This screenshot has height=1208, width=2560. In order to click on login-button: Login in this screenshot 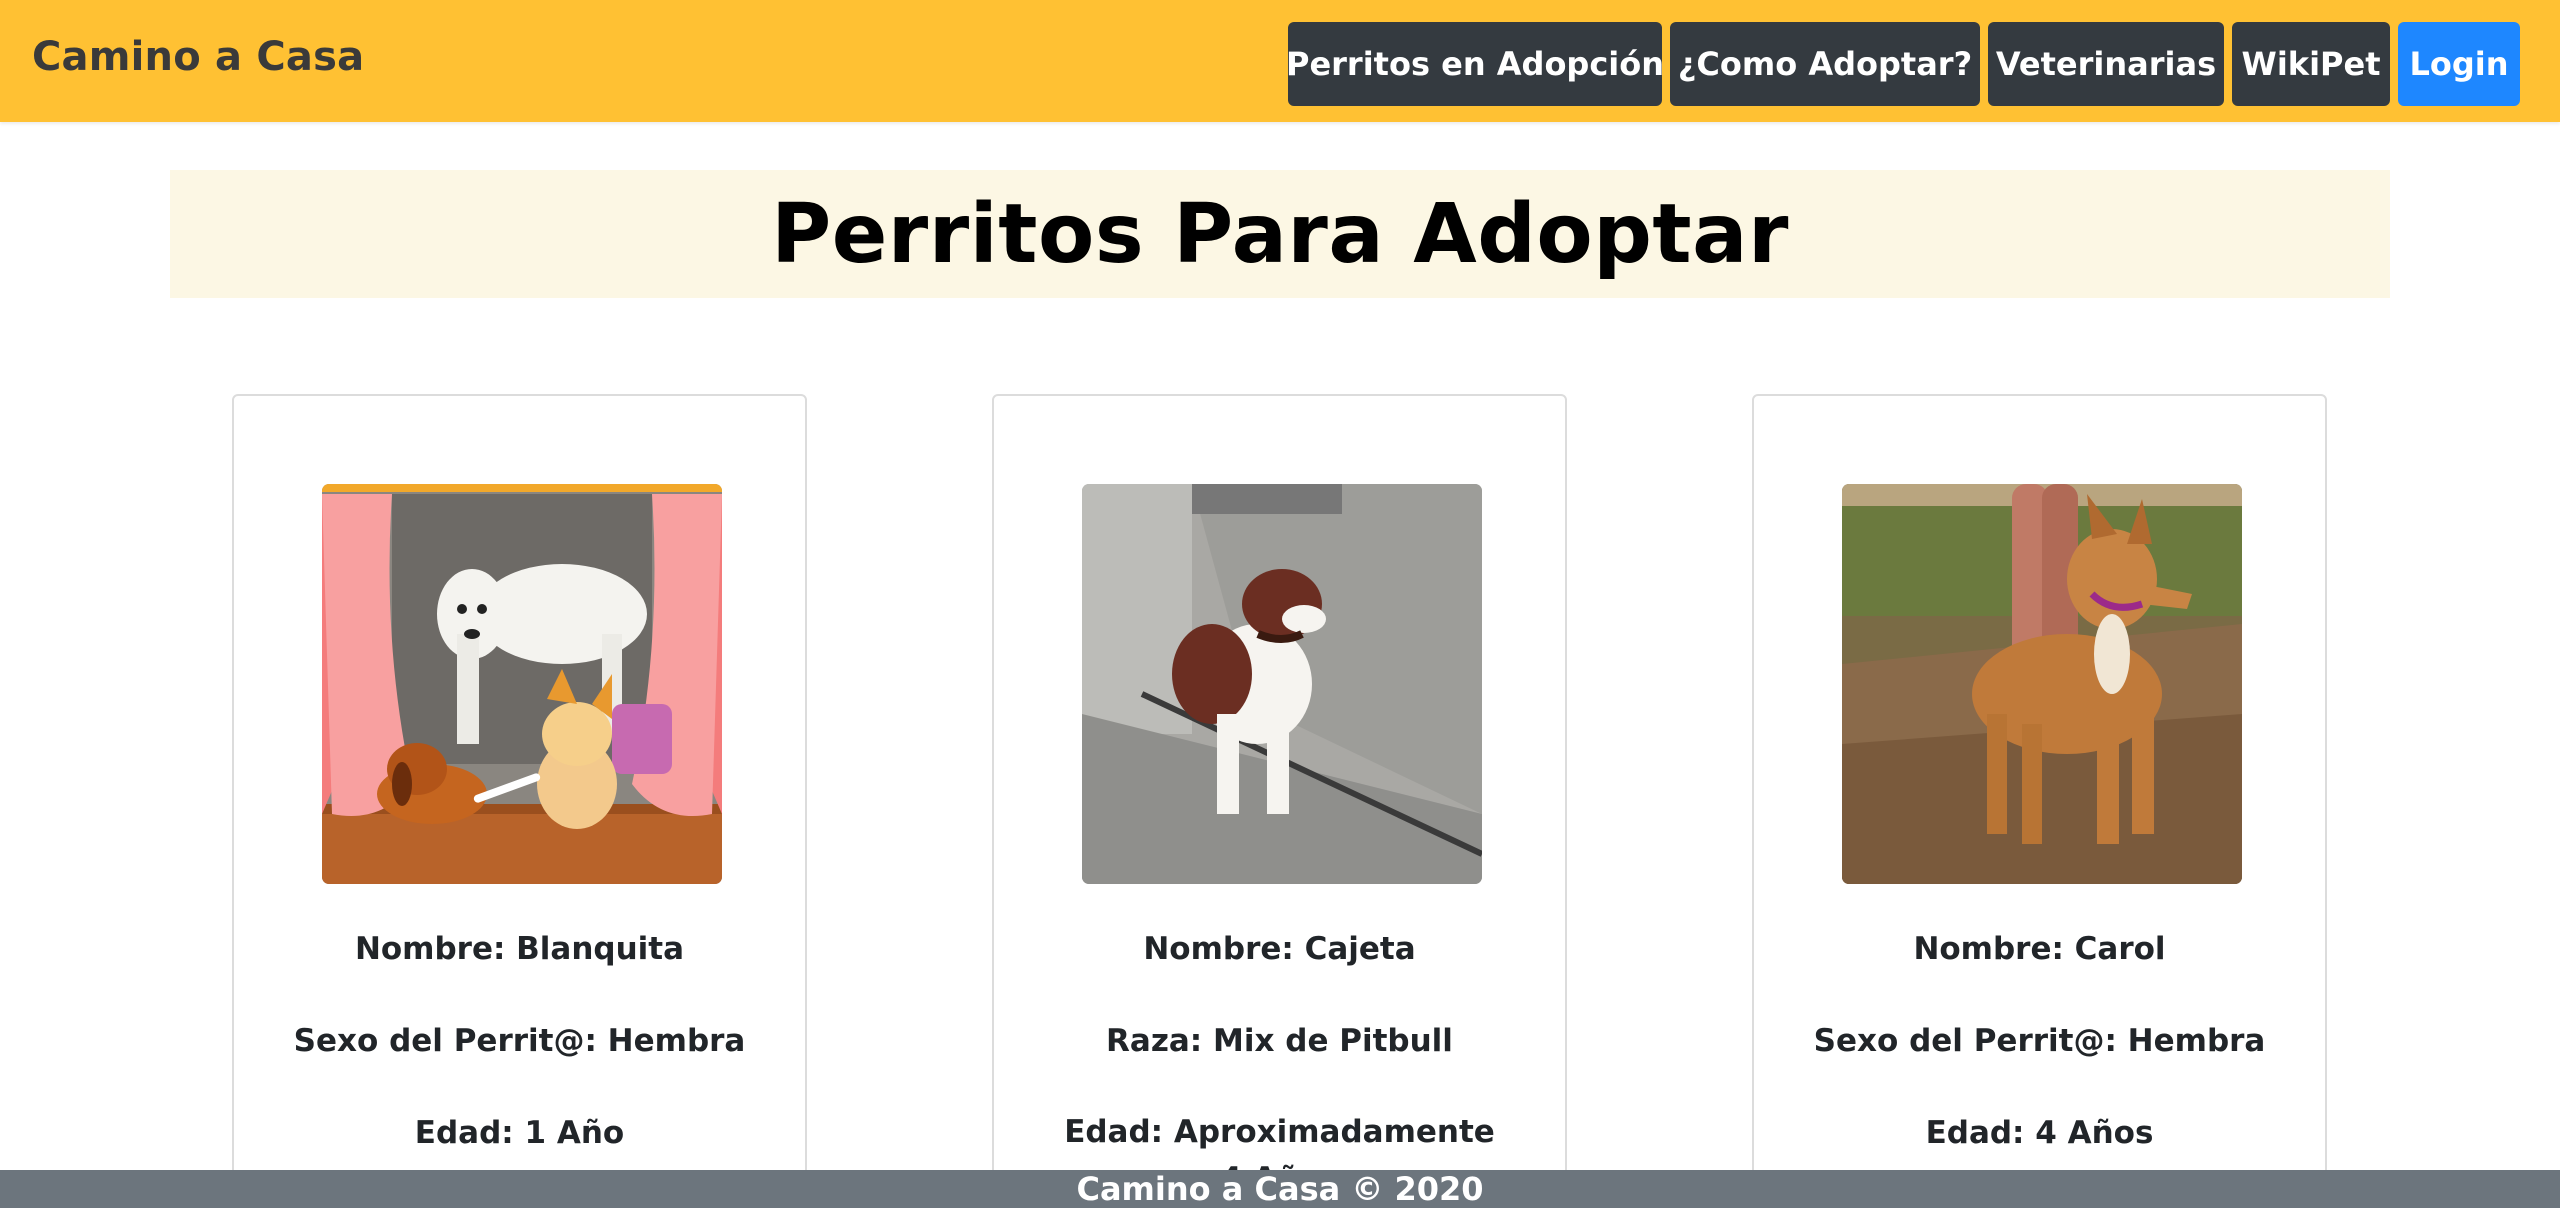, I will do `click(2459, 64)`.